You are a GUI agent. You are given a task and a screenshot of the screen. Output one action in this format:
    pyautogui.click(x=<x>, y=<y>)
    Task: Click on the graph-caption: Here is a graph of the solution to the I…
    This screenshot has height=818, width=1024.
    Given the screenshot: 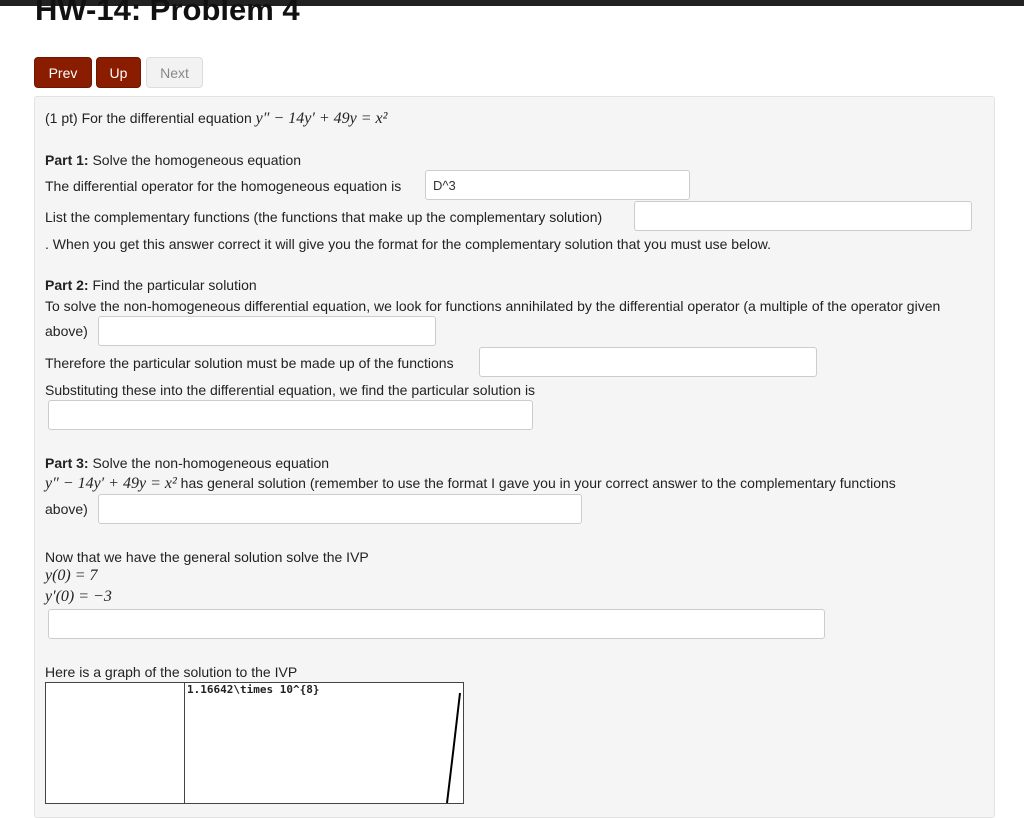 What is the action you would take?
    pyautogui.click(x=171, y=672)
    